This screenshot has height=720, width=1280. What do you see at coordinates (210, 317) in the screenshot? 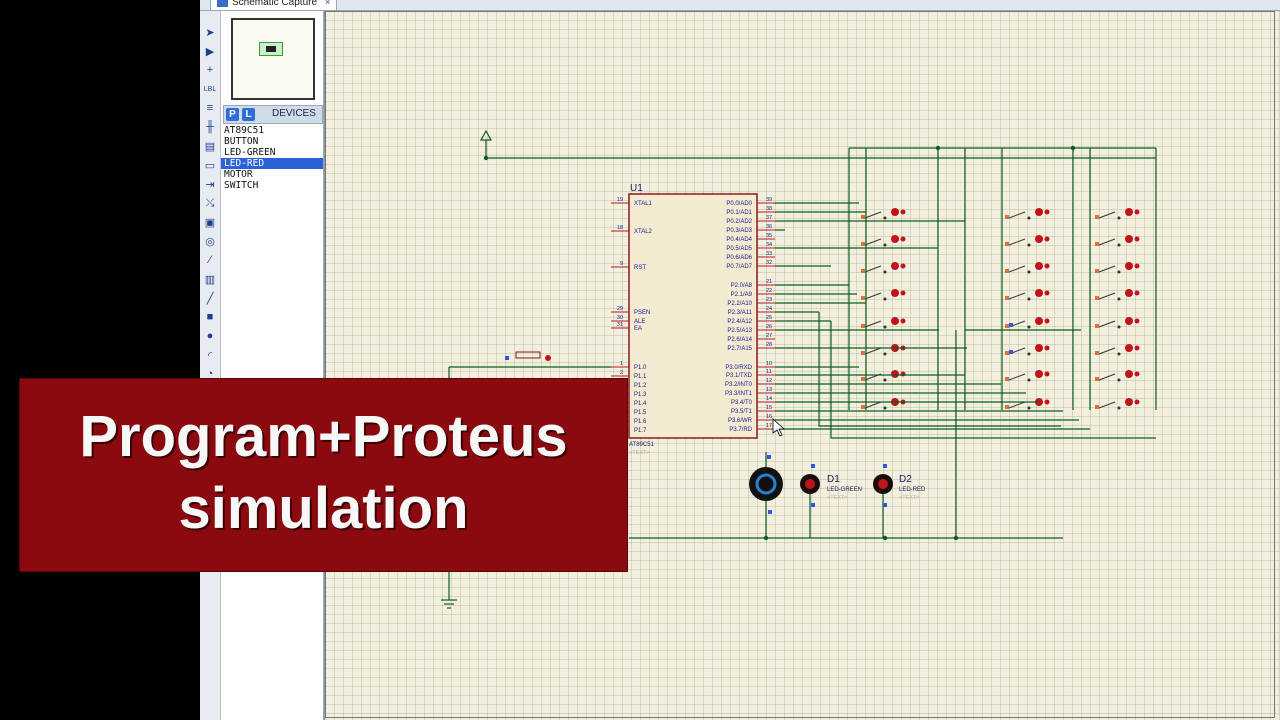
I see `box-icon: ■` at bounding box center [210, 317].